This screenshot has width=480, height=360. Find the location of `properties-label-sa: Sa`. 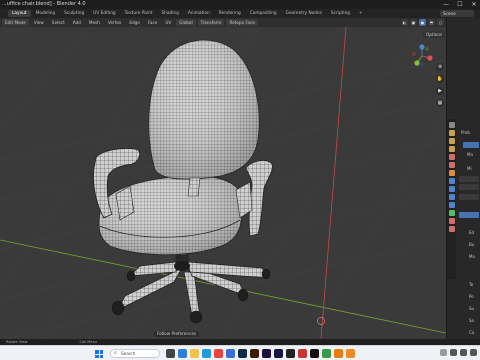

properties-label-sa: Sa is located at coordinates (471, 320).